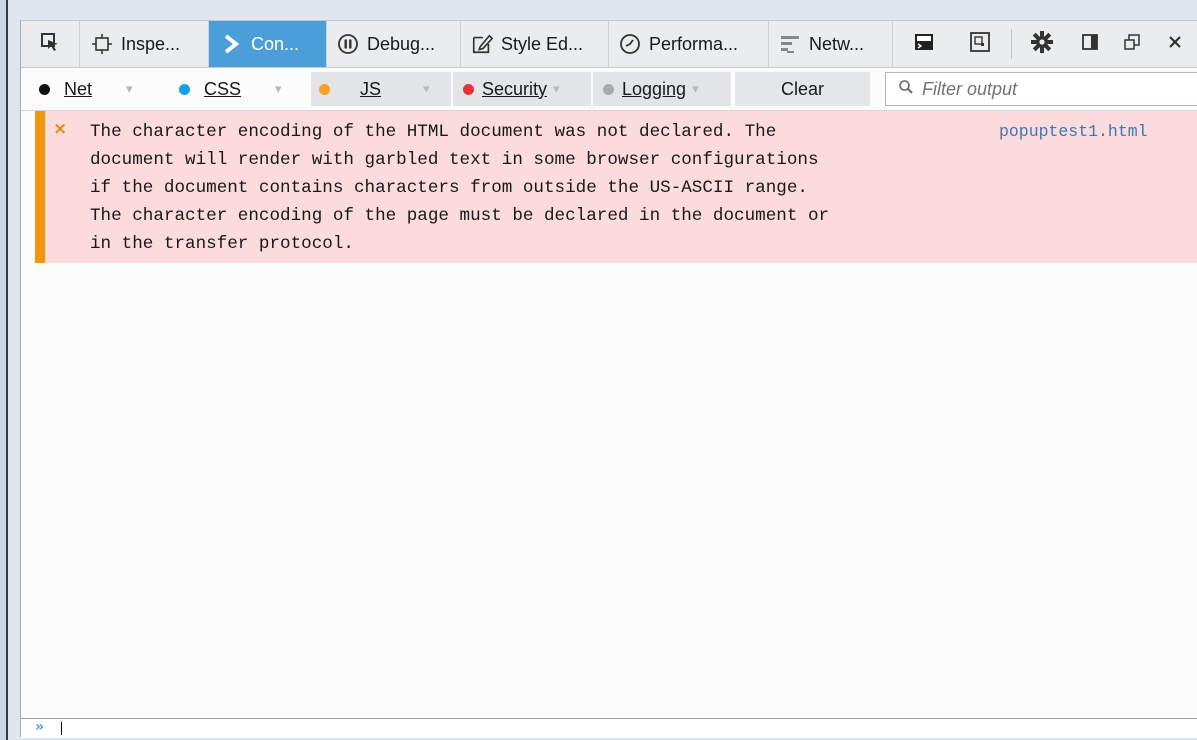  I want to click on settings-icon, so click(1042, 44).